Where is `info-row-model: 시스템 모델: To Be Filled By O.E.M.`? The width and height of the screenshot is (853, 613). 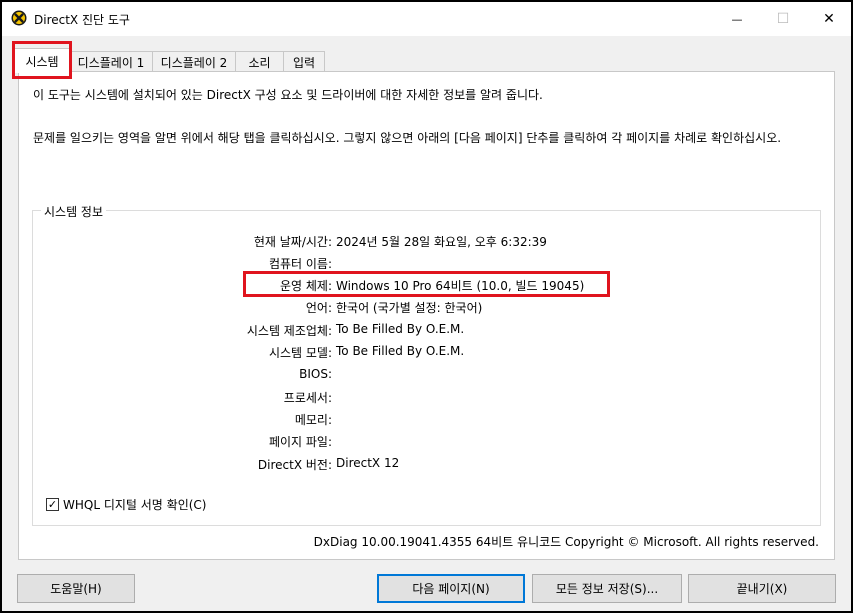 info-row-model: 시스템 모델: To Be Filled By O.E.M. is located at coordinates (427, 353).